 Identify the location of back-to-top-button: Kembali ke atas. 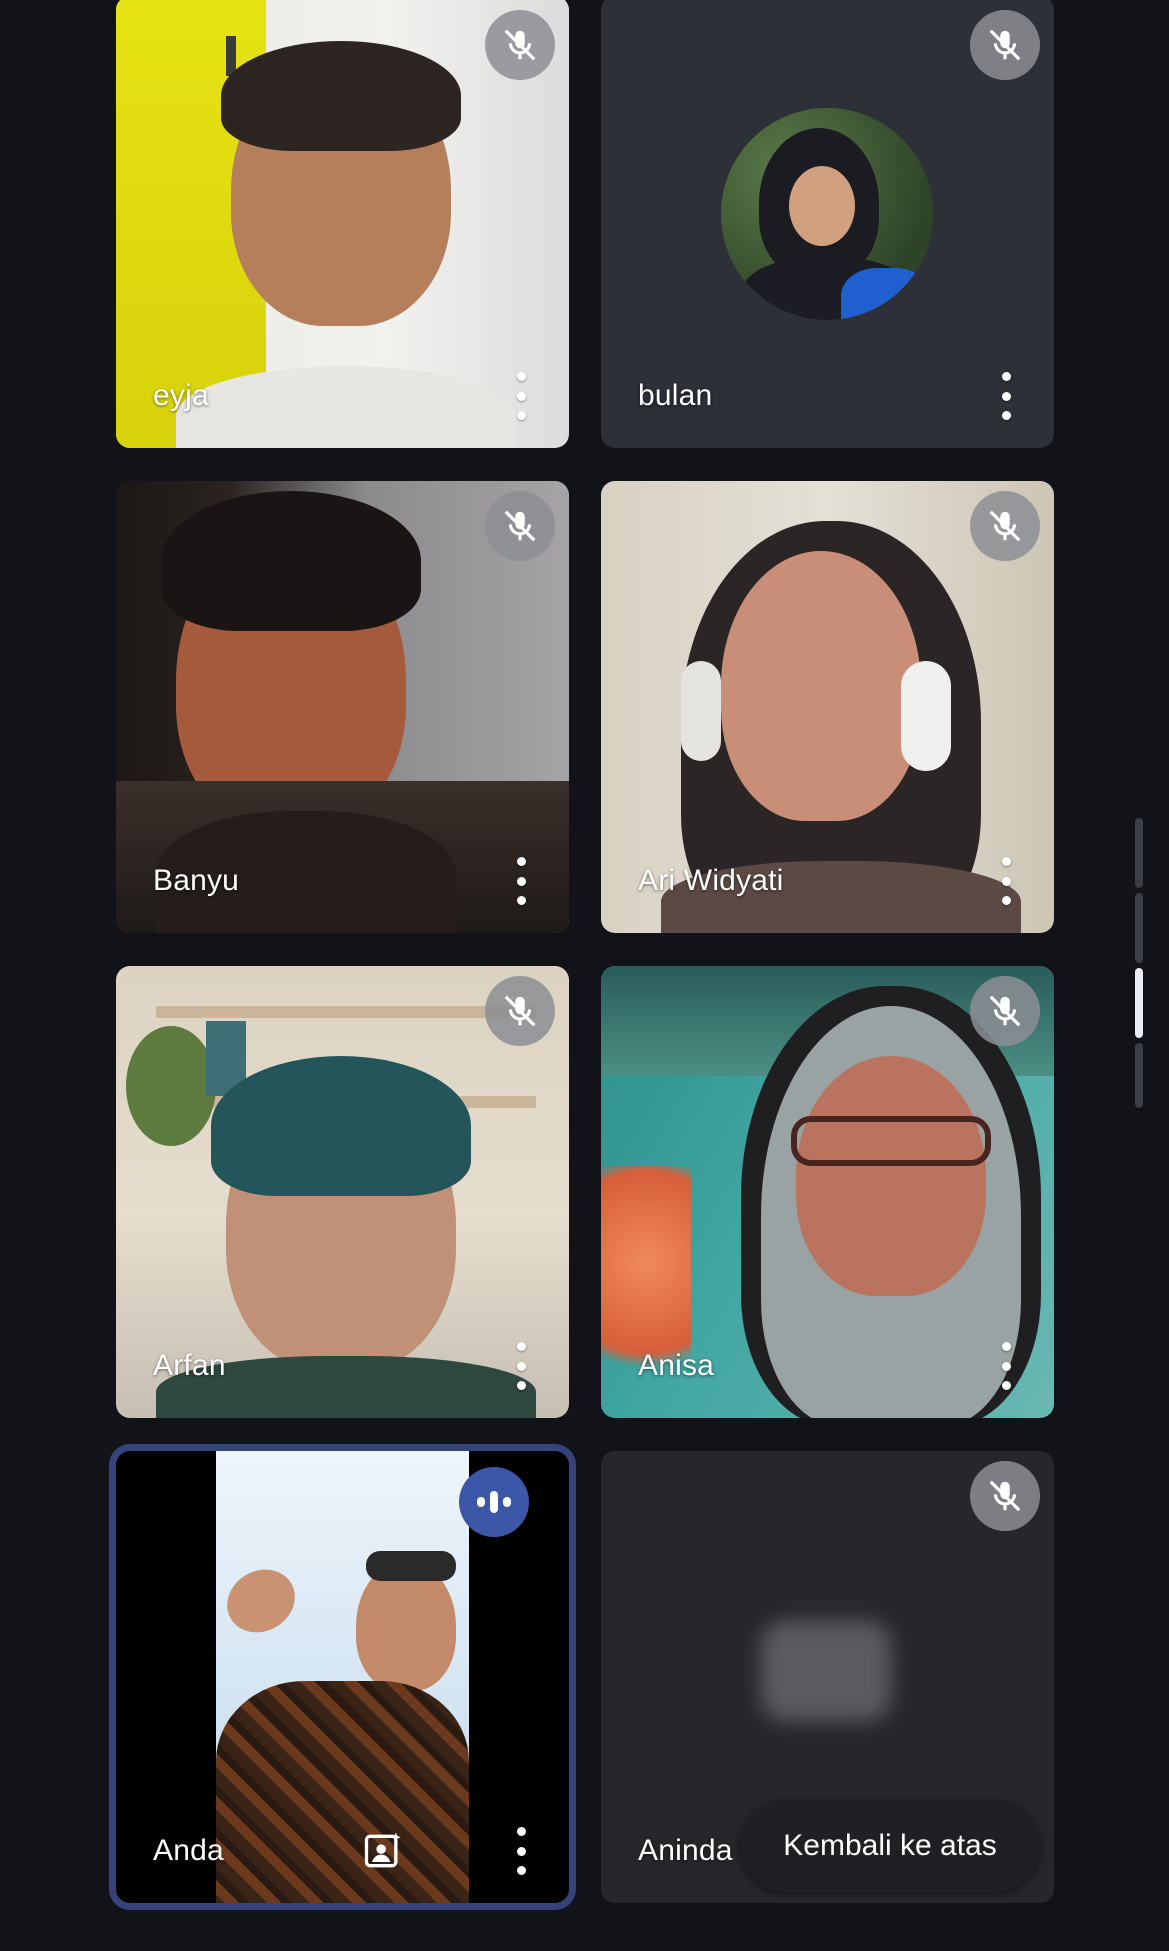
(890, 1846).